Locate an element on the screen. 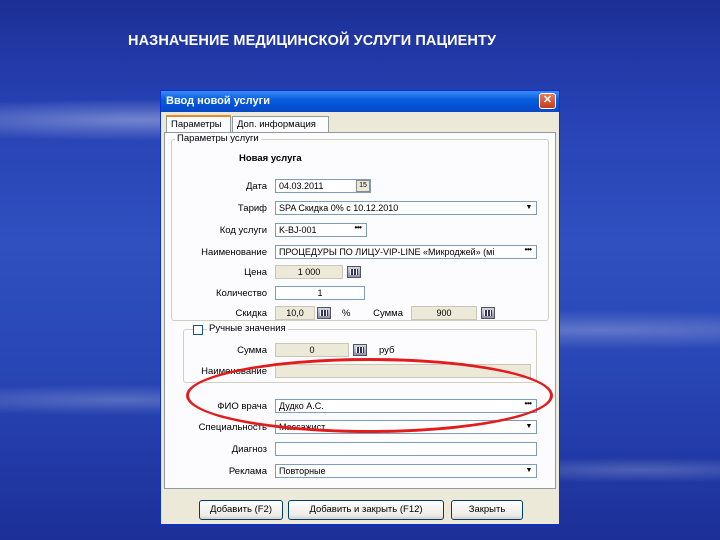 This screenshot has height=540, width=720. discount-field: 10,0 is located at coordinates (295, 313).